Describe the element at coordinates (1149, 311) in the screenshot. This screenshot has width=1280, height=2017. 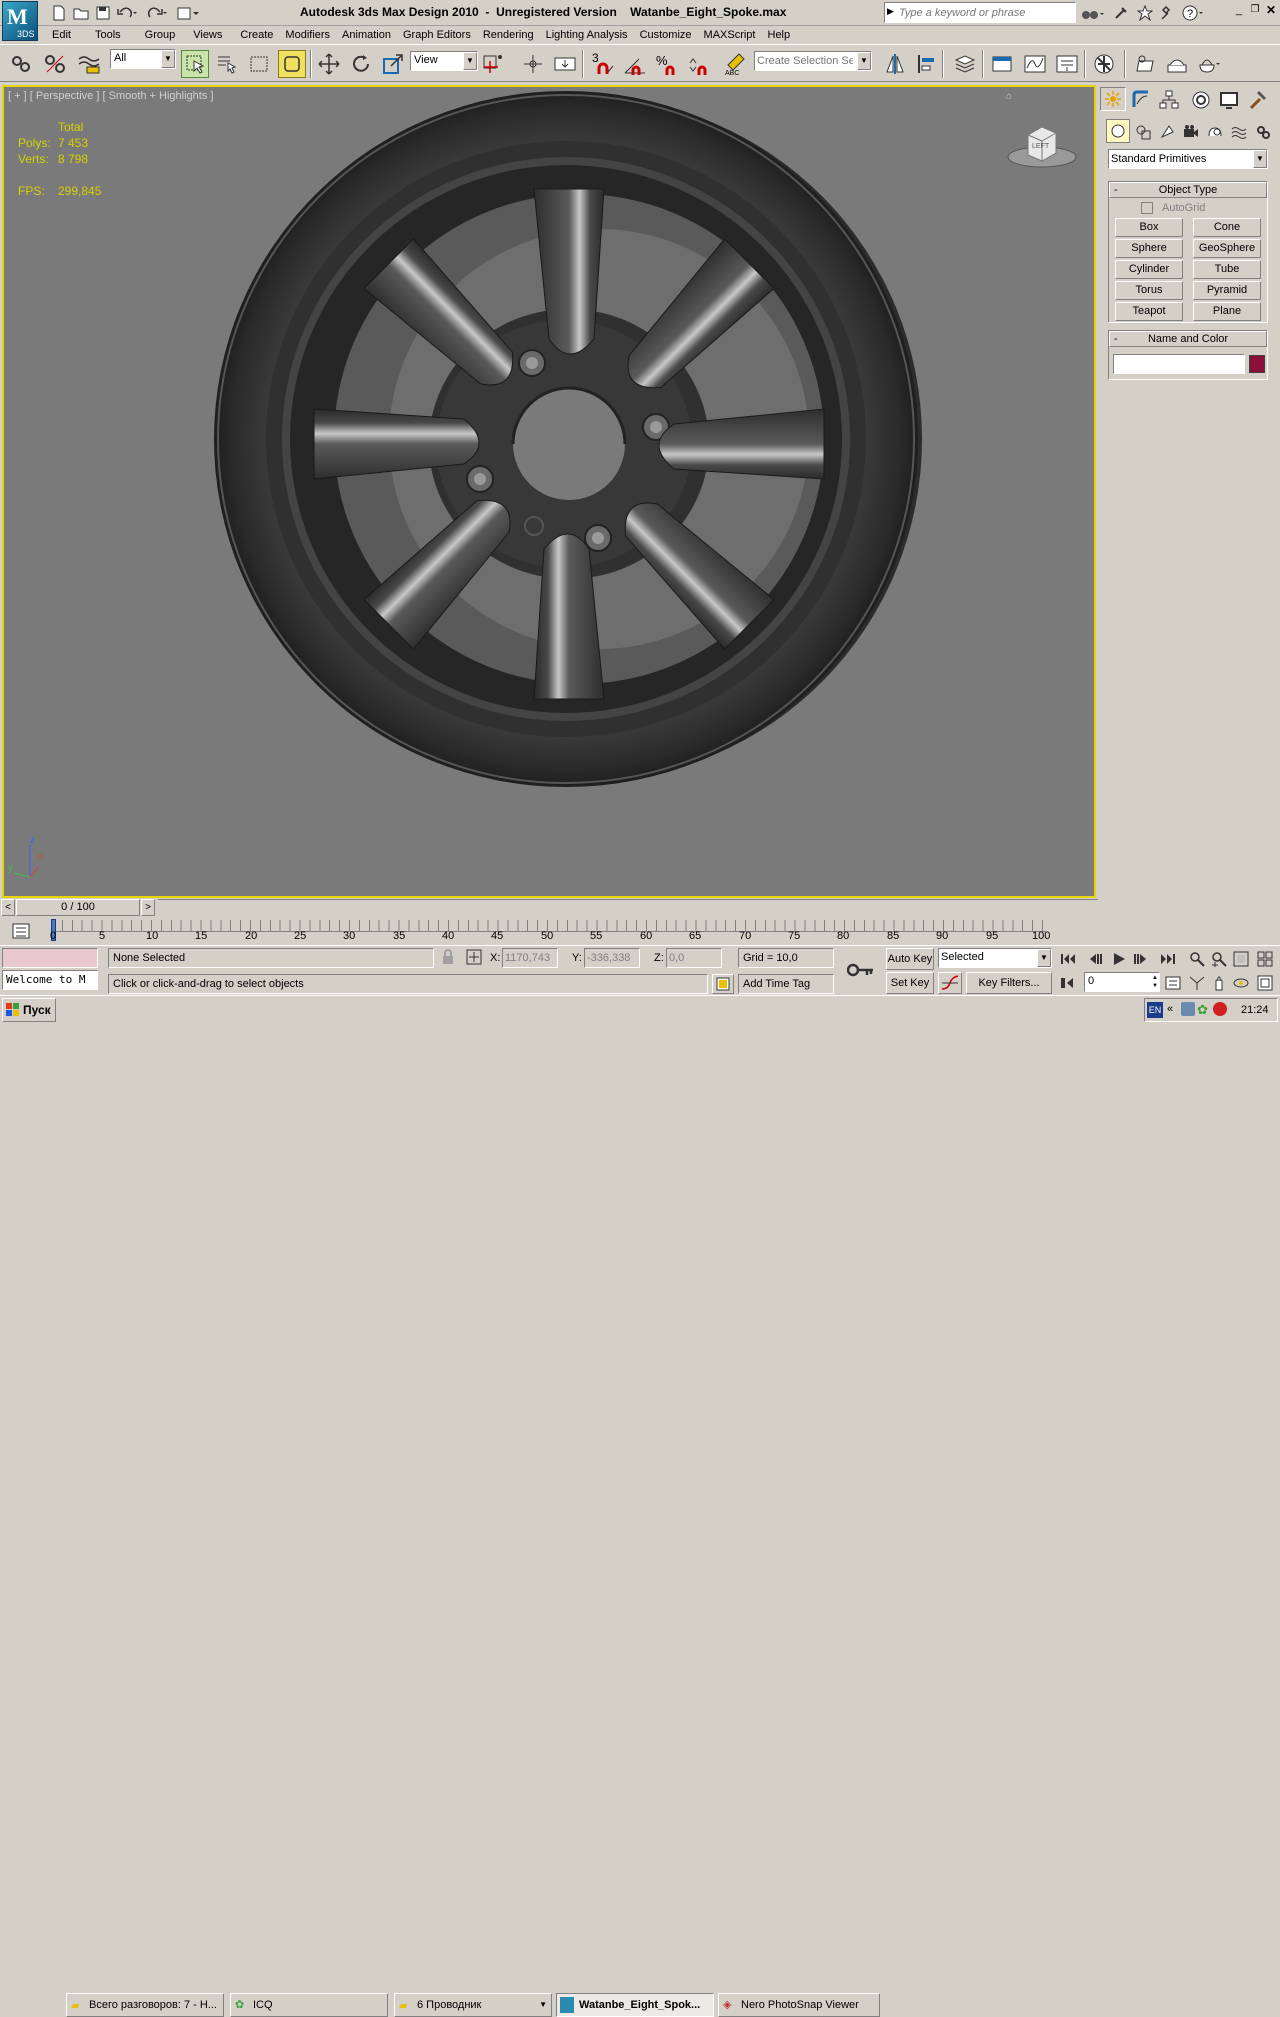
I see `teapot-button: Teapot` at that location.